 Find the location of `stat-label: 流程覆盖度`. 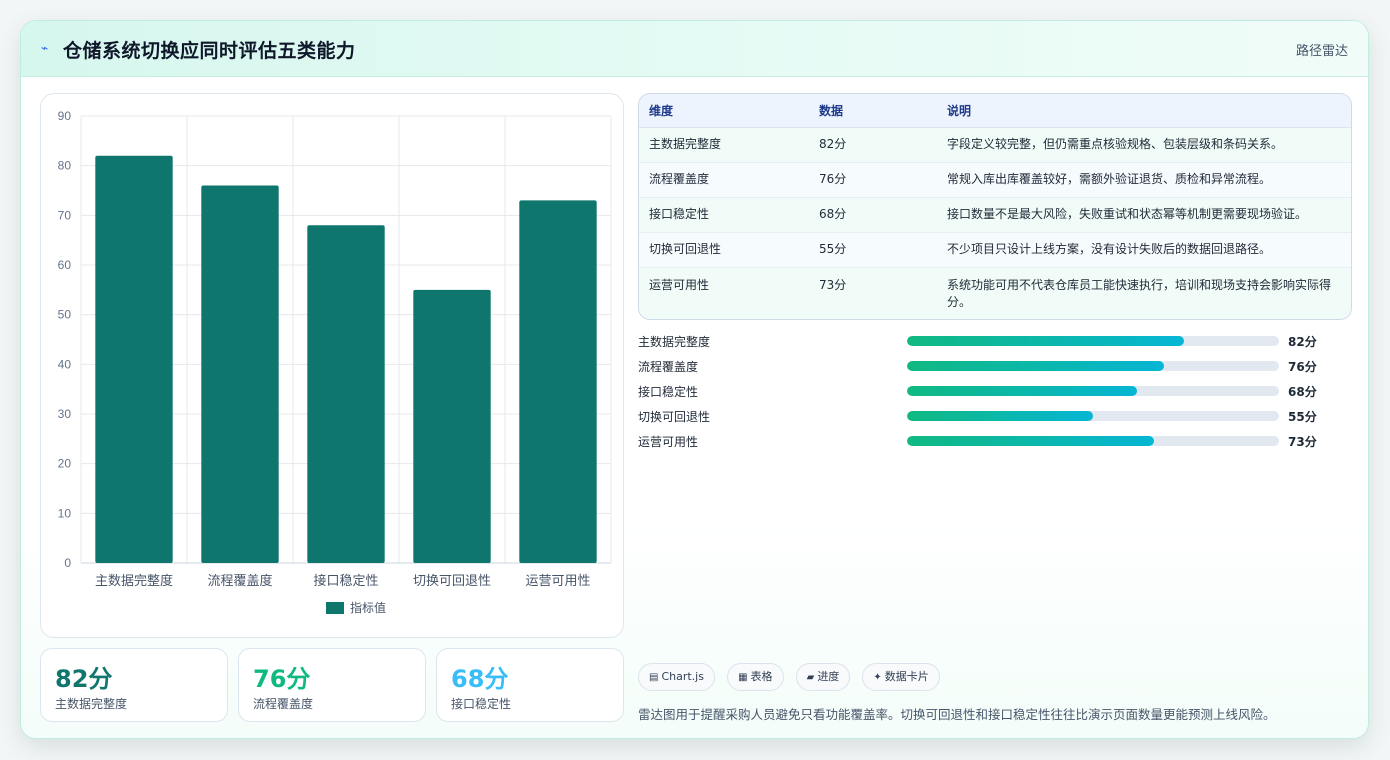

stat-label: 流程覆盖度 is located at coordinates (283, 704).